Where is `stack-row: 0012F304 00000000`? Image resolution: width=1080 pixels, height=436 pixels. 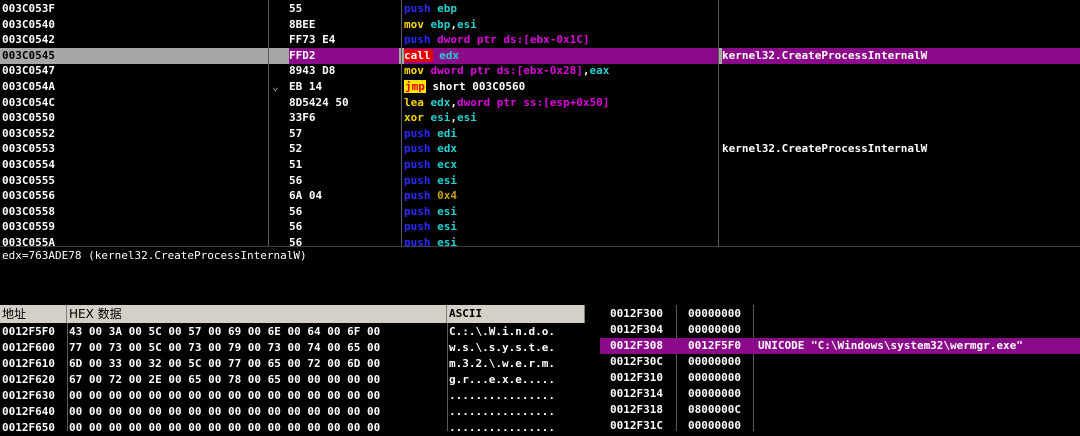
stack-row: 0012F304 00000000 is located at coordinates (840, 330).